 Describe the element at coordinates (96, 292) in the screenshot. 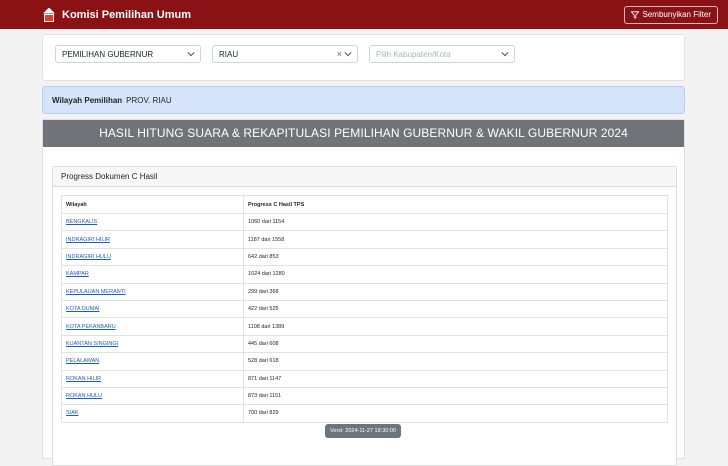

I see `wilayah-link: KEPULAUAN MERANTI` at that location.